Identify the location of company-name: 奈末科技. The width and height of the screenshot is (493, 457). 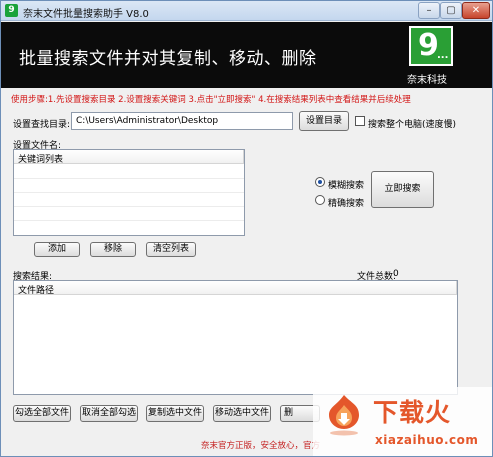
(427, 80).